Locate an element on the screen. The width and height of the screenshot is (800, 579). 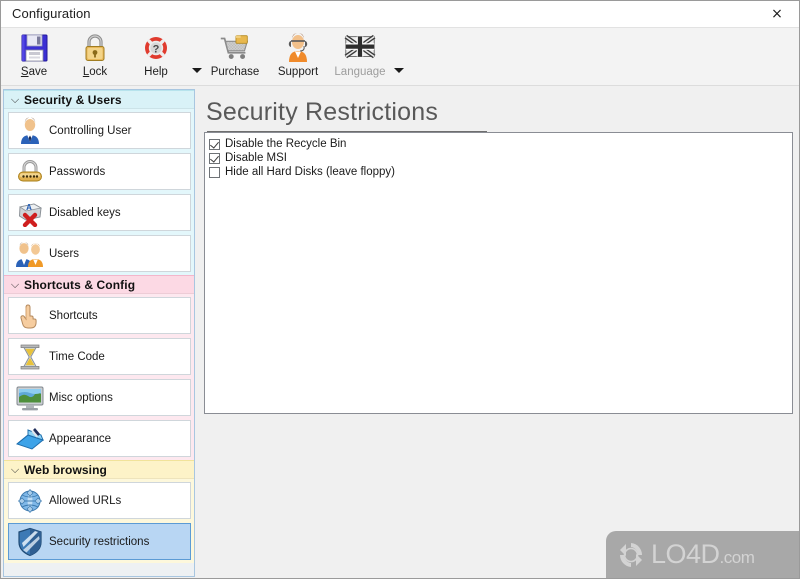
toolbar-label-help: Help is located at coordinates (156, 72).